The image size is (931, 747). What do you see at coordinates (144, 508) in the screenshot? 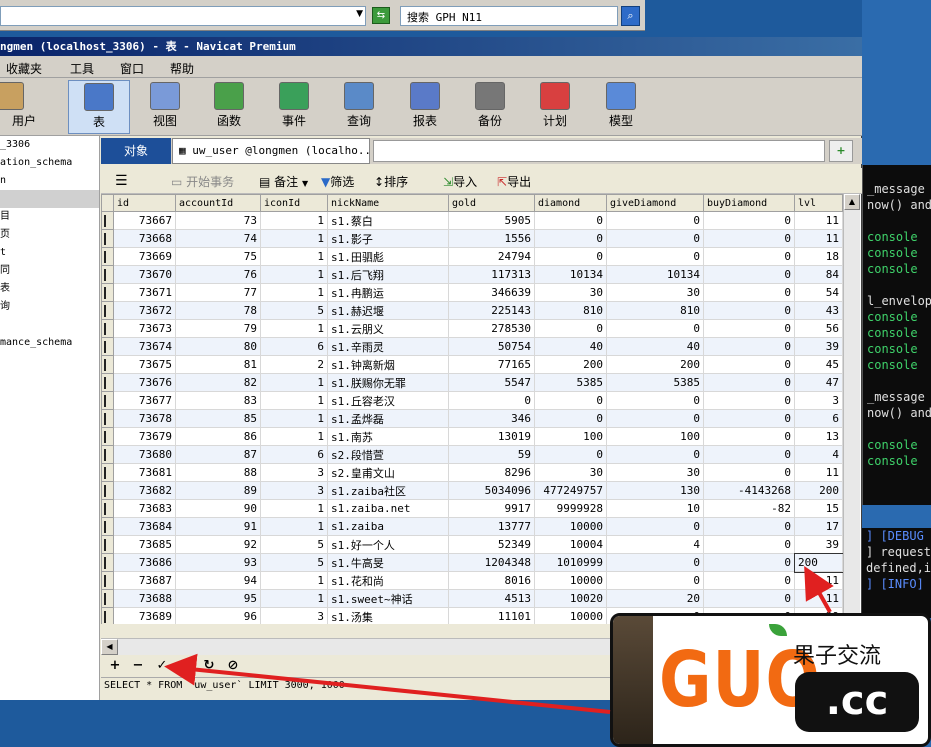
I see `cell-id: 73683` at bounding box center [144, 508].